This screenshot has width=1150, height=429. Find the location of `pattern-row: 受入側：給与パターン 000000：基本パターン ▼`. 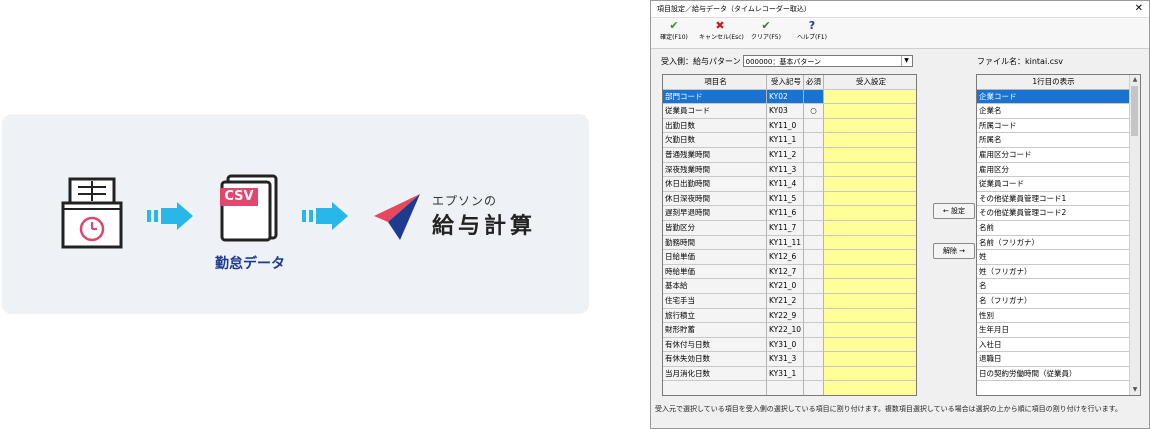

pattern-row: 受入側：給与パターン 000000：基本パターン ▼ is located at coordinates (787, 61).